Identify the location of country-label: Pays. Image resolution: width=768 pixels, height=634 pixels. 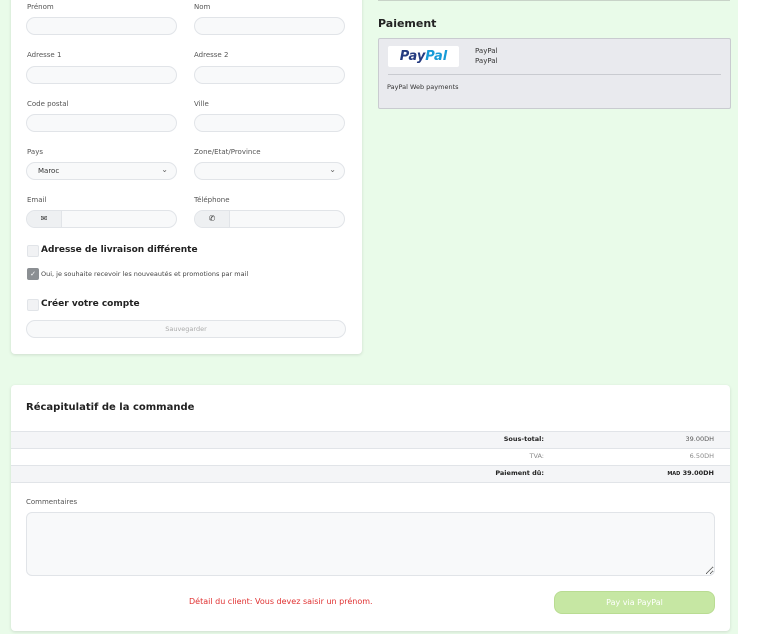
(35, 152).